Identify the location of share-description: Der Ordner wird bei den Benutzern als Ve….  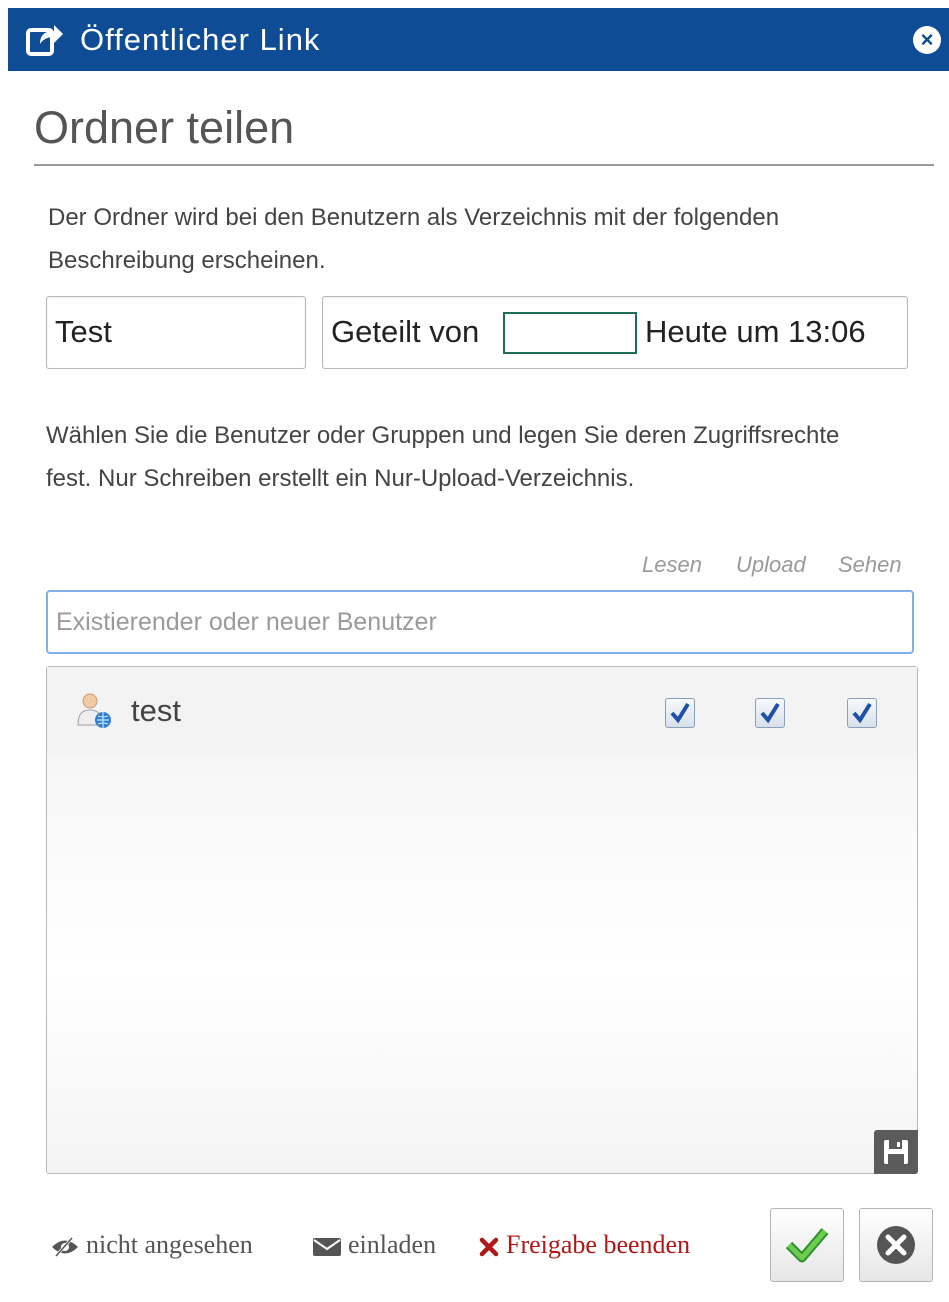
(414, 239).